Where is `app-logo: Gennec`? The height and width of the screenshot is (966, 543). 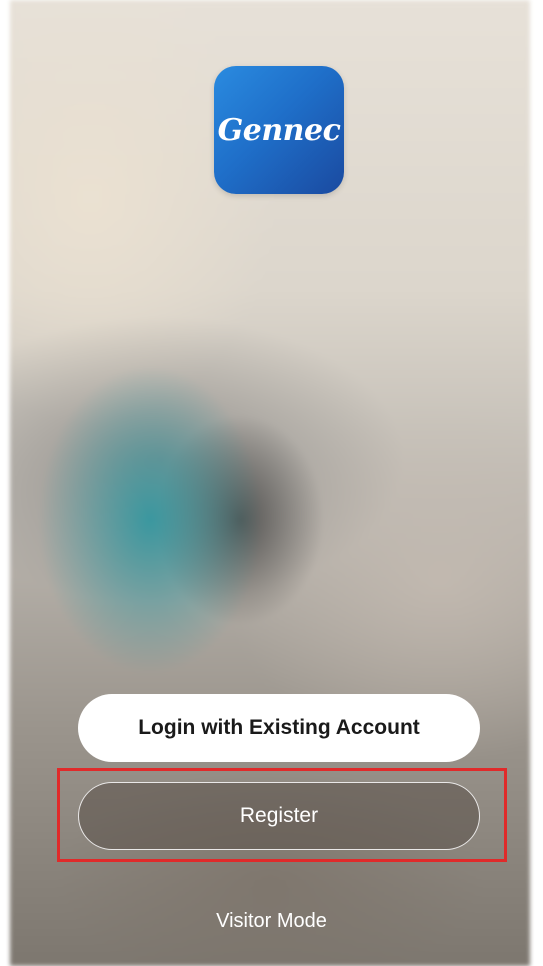
app-logo: Gennec is located at coordinates (279, 130).